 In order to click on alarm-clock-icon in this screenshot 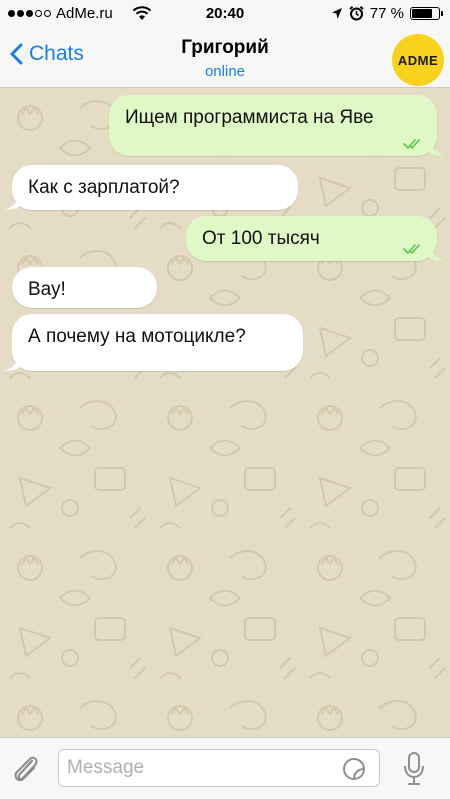, I will do `click(356, 13)`.